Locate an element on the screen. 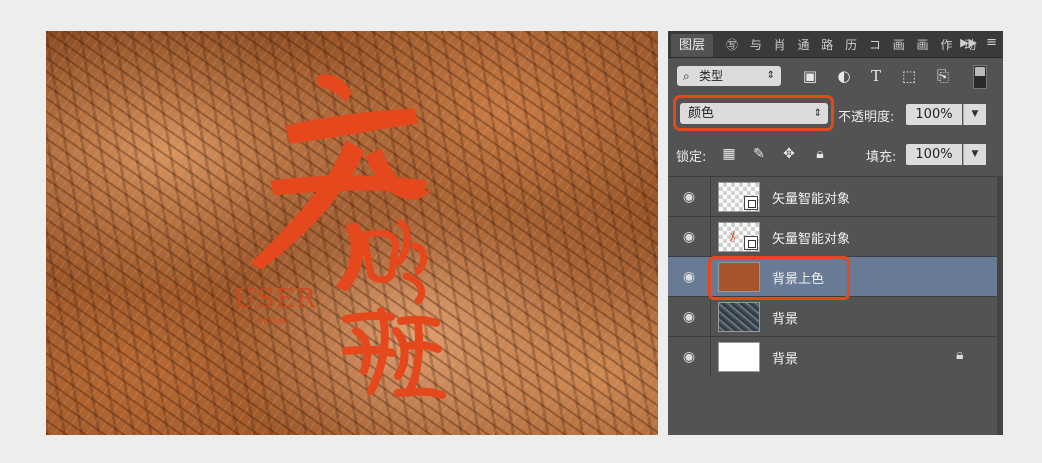 Image resolution: width=1042 pixels, height=463 pixels. lock-all-icon: 🔒︎ is located at coordinates (820, 154).